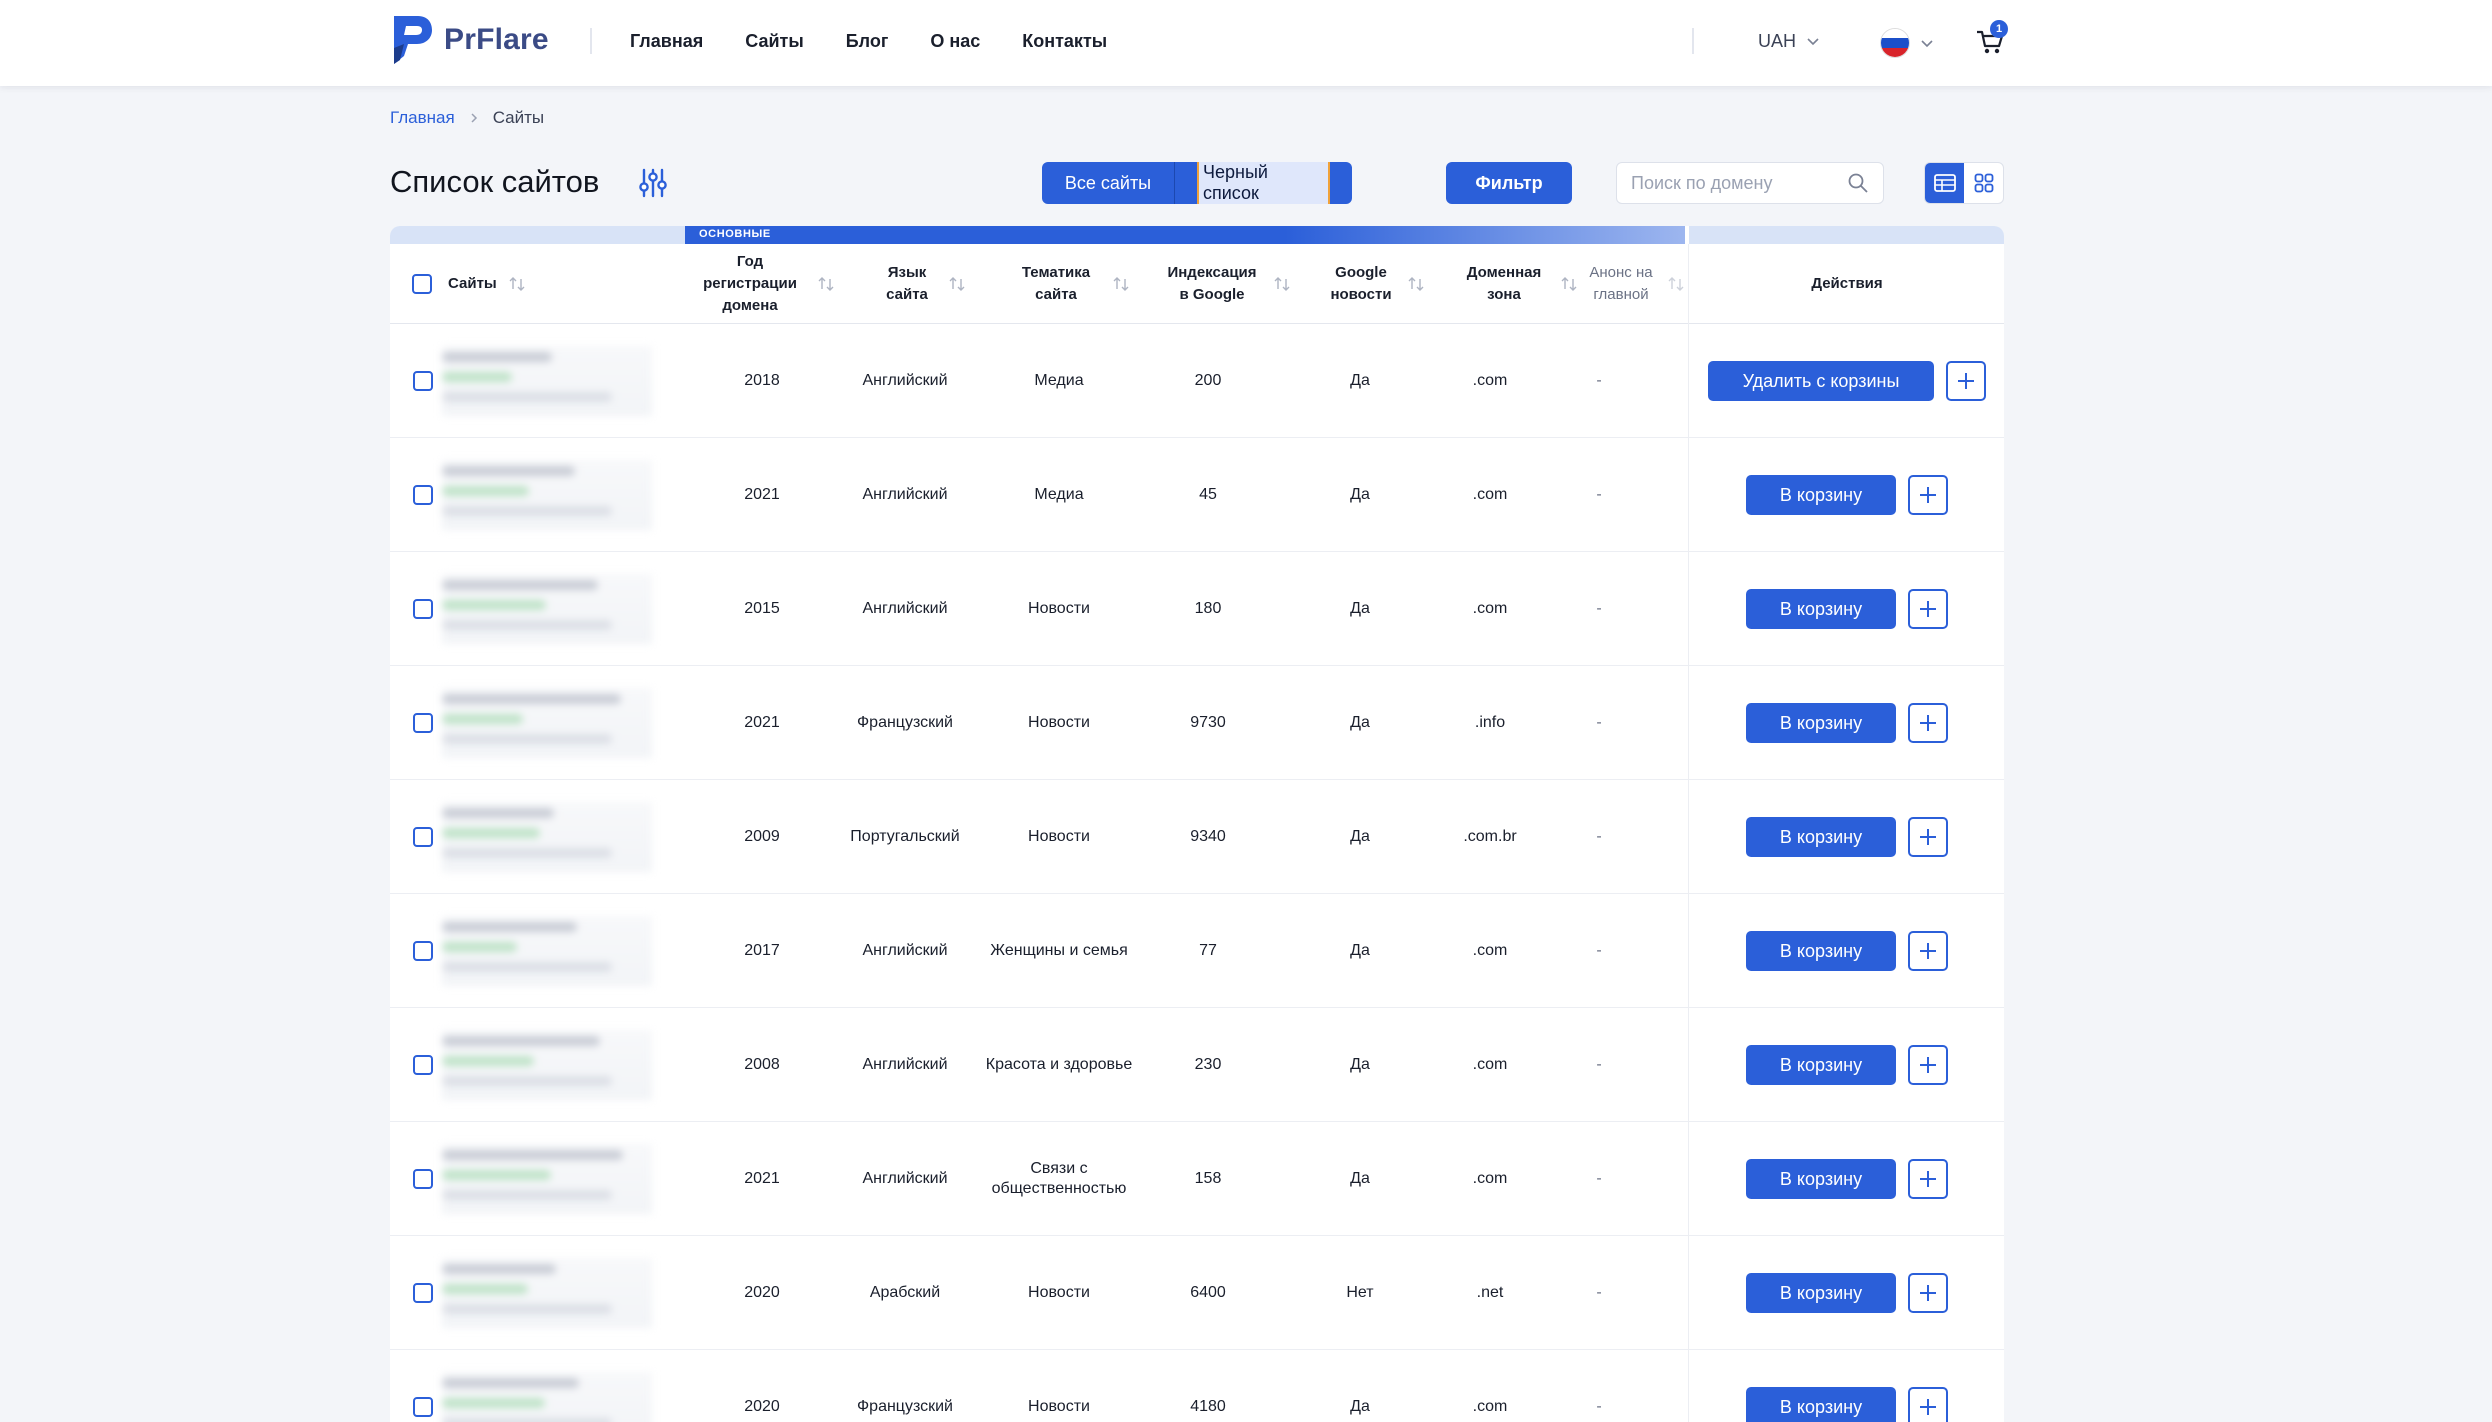 Image resolution: width=2492 pixels, height=1422 pixels. Describe the element at coordinates (653, 183) in the screenshot. I see `column-settings-icon` at that location.